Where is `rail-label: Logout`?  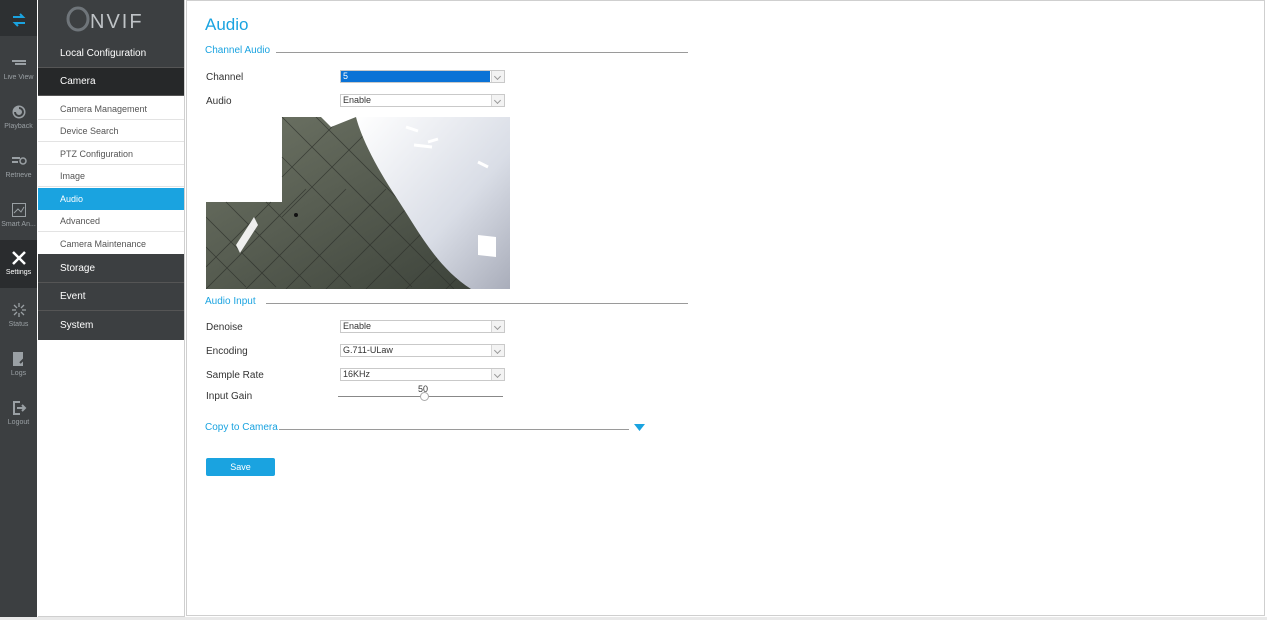
rail-label: Logout is located at coordinates (18, 422).